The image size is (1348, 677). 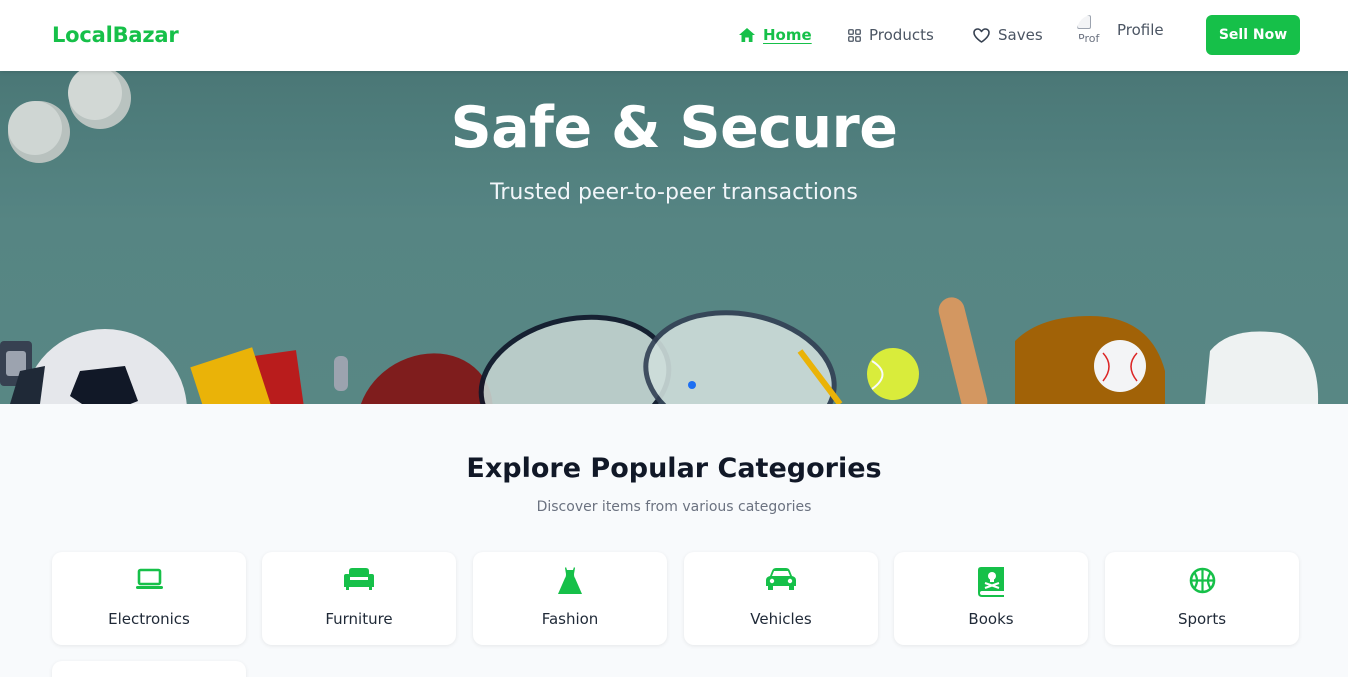 What do you see at coordinates (674, 507) in the screenshot?
I see `categories-subtitle: Discover items from various categories` at bounding box center [674, 507].